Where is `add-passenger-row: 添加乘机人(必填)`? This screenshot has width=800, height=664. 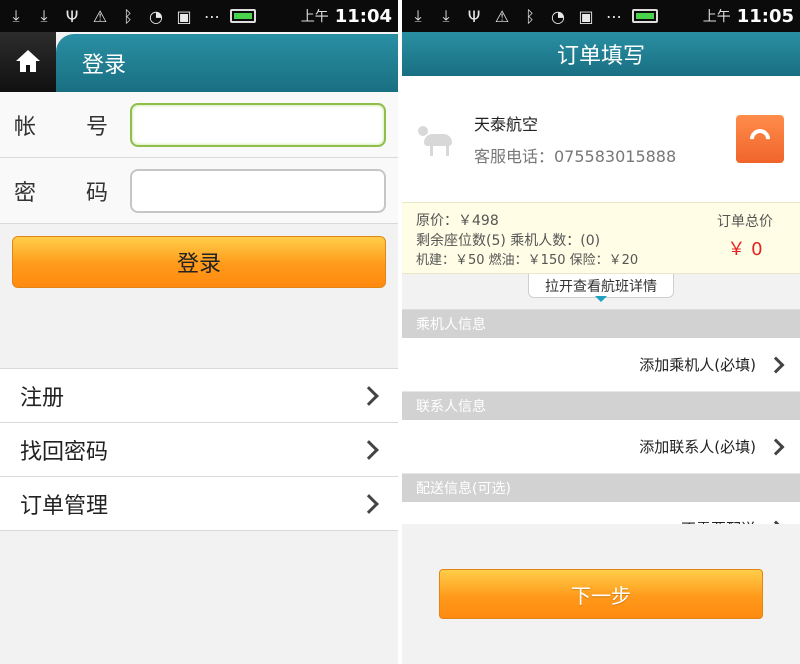
add-passenger-row: 添加乘机人(必填) is located at coordinates (601, 365).